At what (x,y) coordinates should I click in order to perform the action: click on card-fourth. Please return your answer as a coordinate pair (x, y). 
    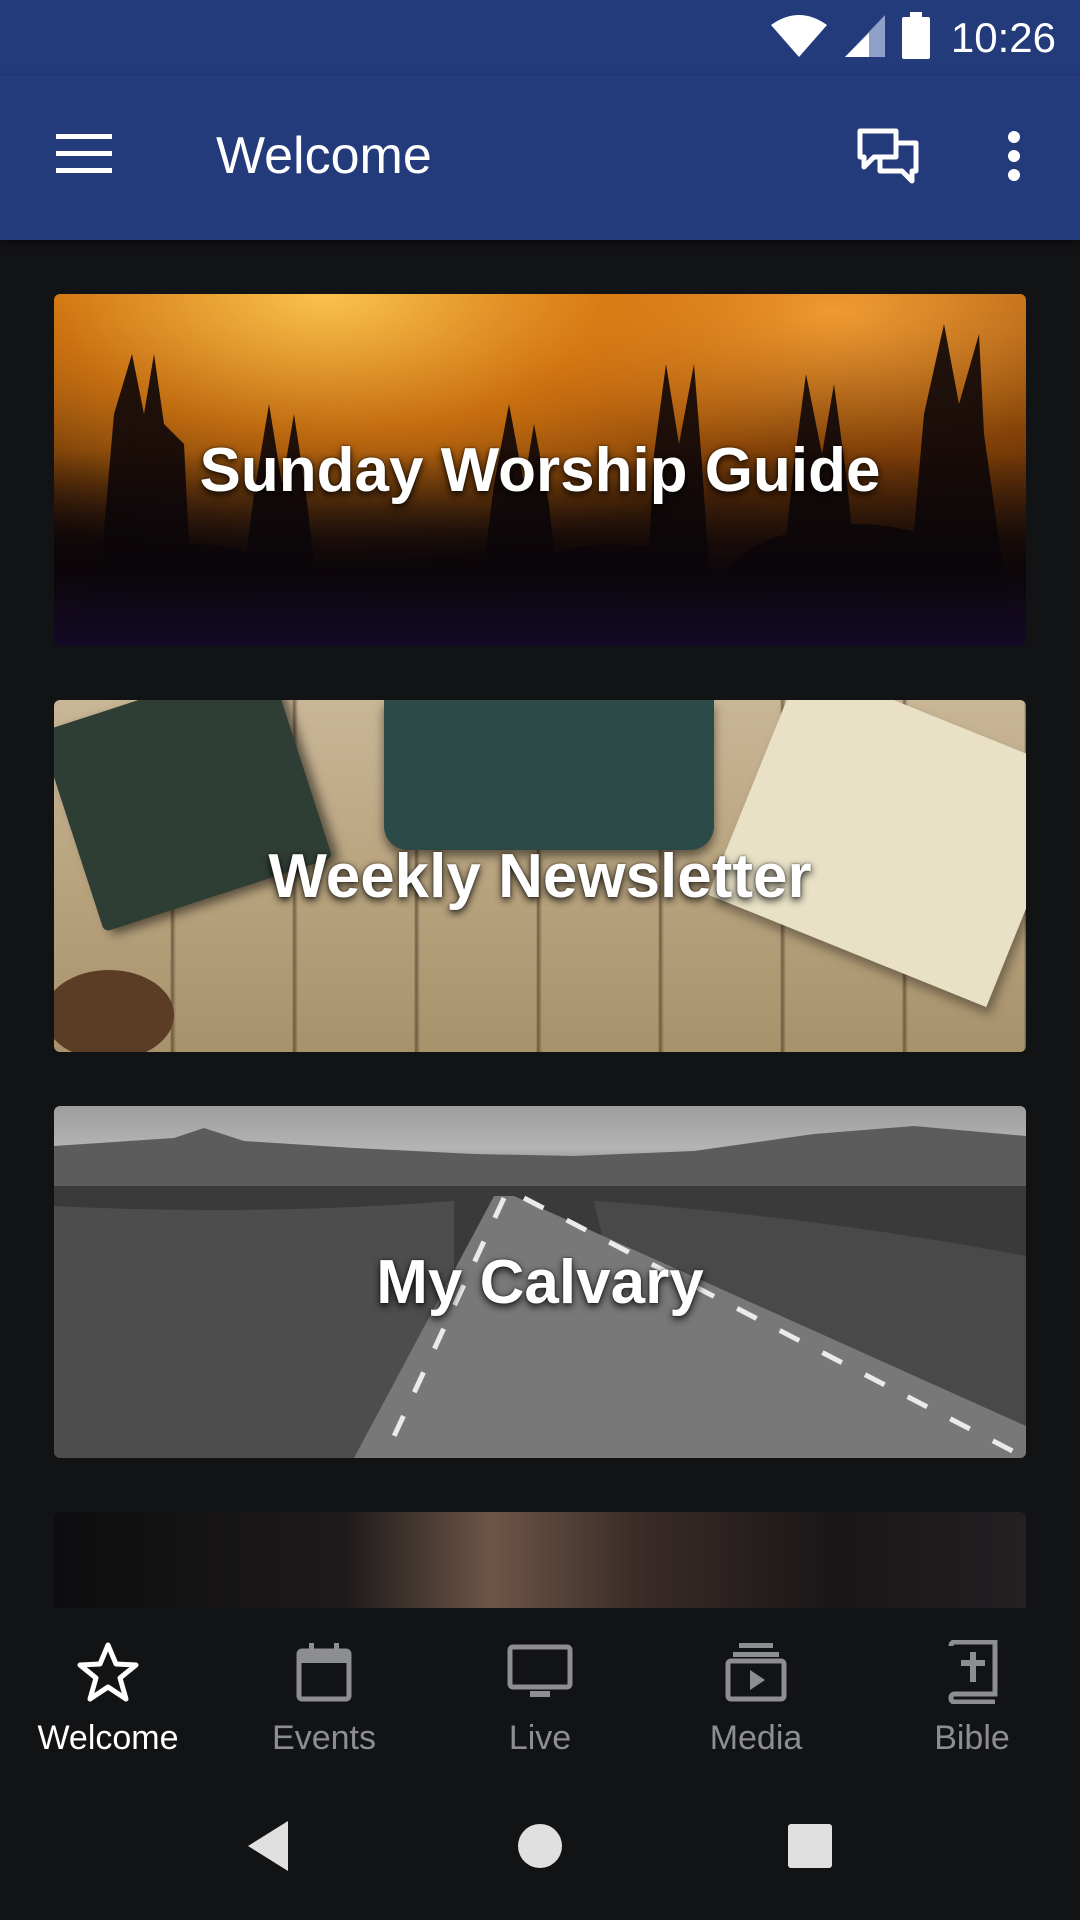
    Looking at the image, I should click on (540, 1560).